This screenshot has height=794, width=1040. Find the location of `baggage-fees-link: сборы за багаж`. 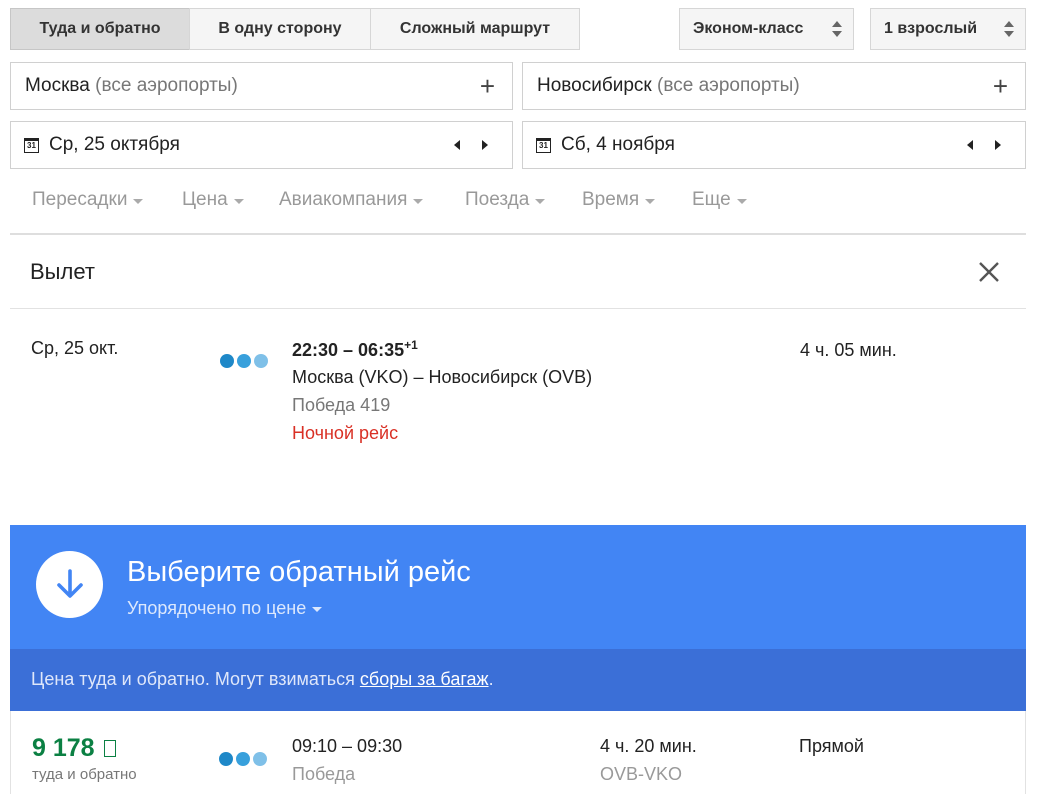

baggage-fees-link: сборы за багаж is located at coordinates (424, 679).